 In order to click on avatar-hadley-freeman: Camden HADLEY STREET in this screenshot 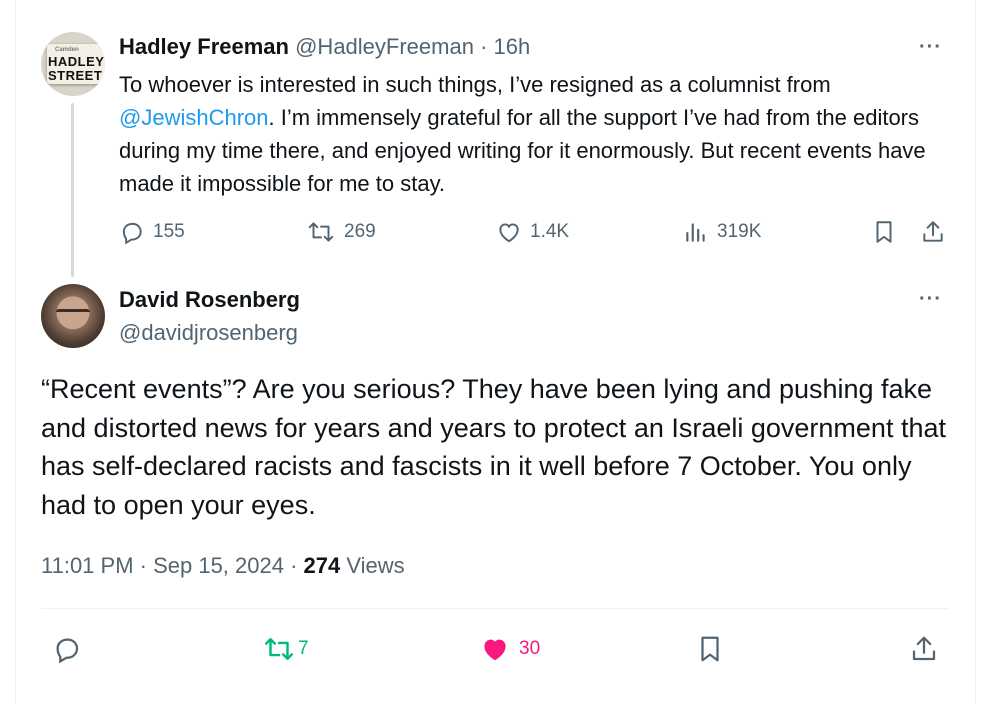, I will do `click(73, 64)`.